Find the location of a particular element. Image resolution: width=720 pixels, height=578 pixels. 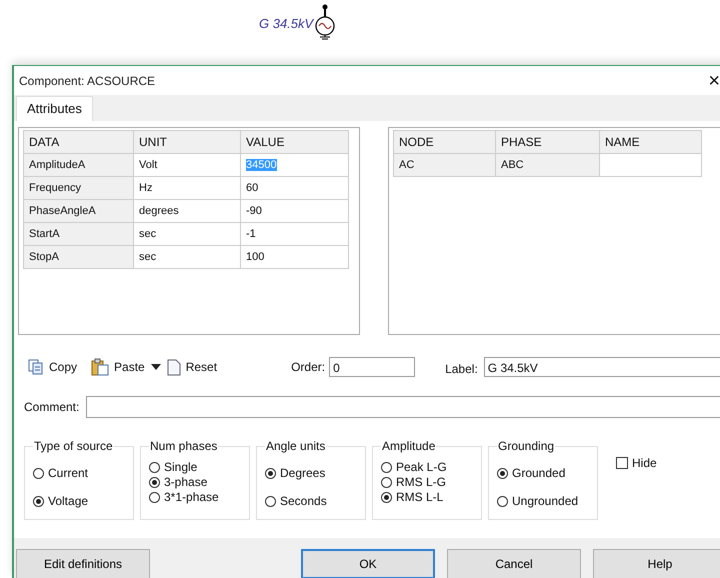

dialog-button: OK is located at coordinates (368, 563).